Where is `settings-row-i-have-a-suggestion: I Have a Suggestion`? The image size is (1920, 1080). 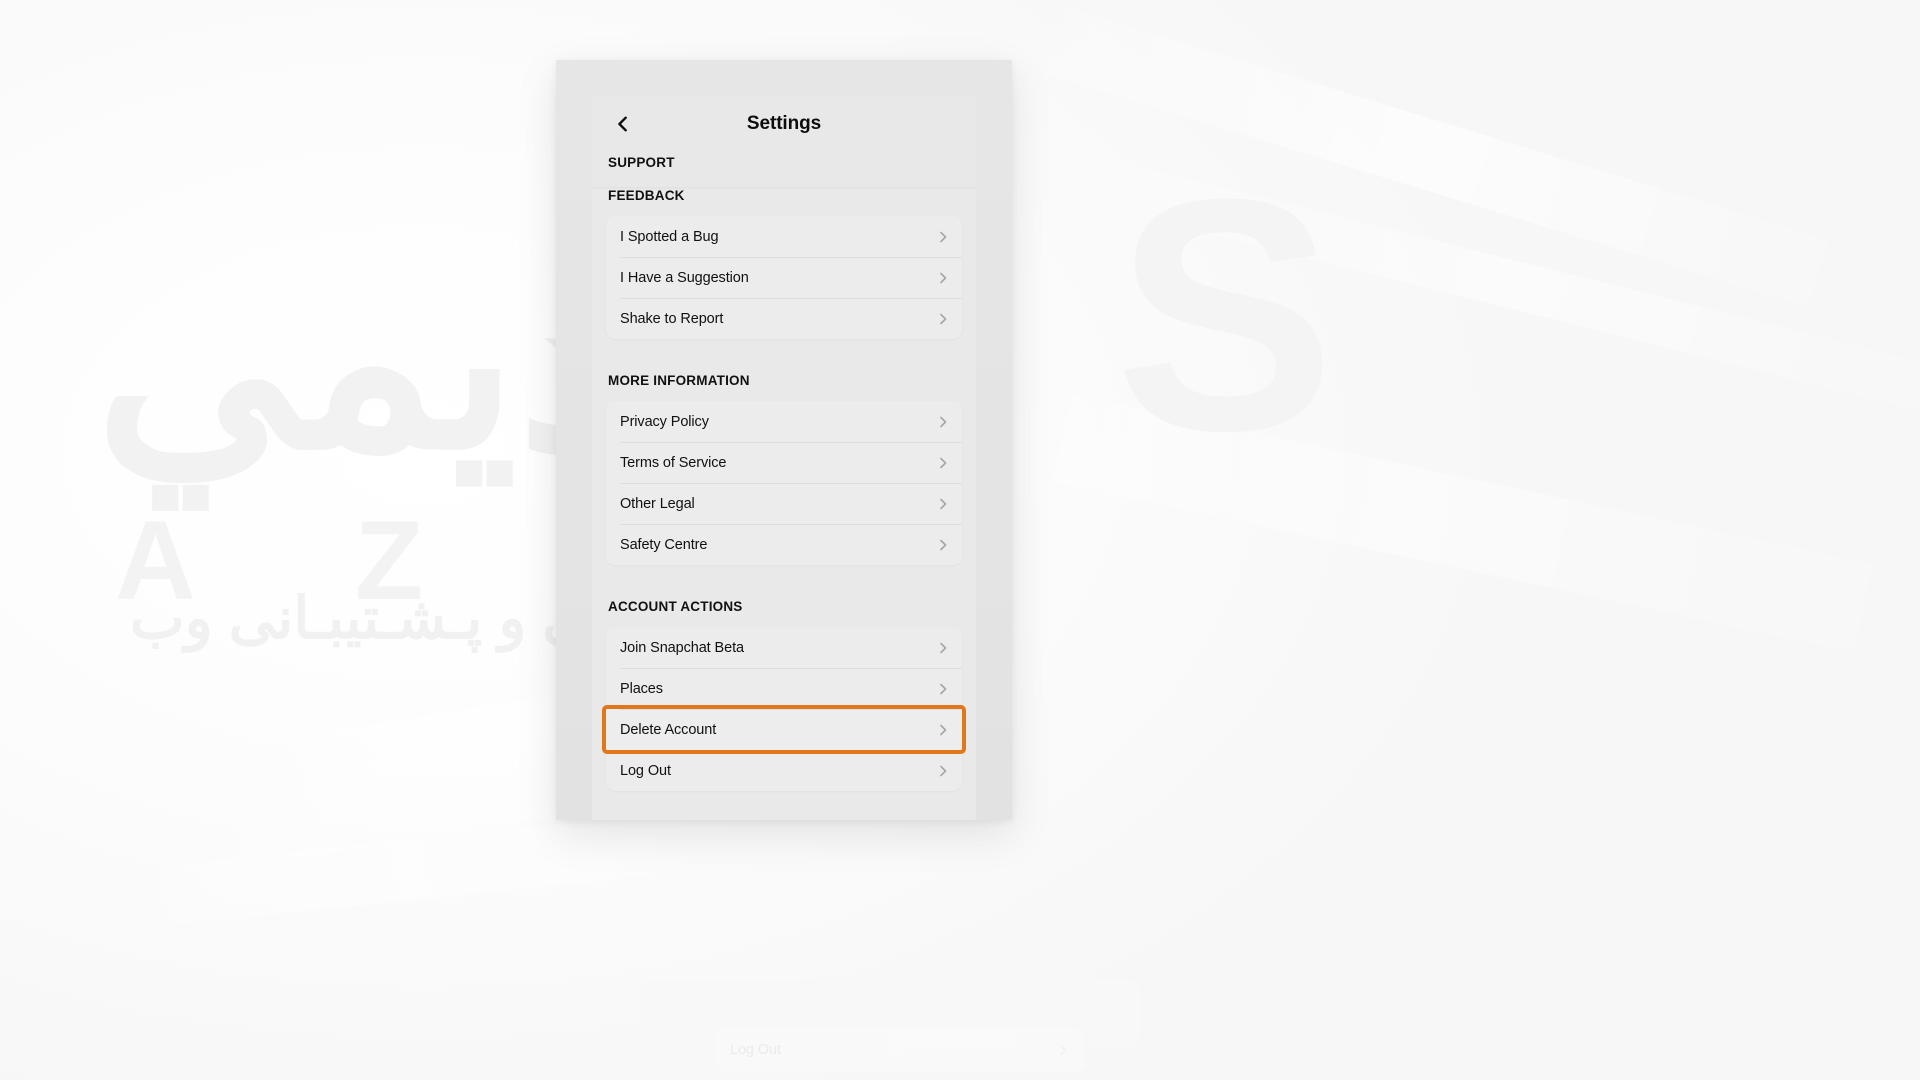 settings-row-i-have-a-suggestion: I Have a Suggestion is located at coordinates (784, 277).